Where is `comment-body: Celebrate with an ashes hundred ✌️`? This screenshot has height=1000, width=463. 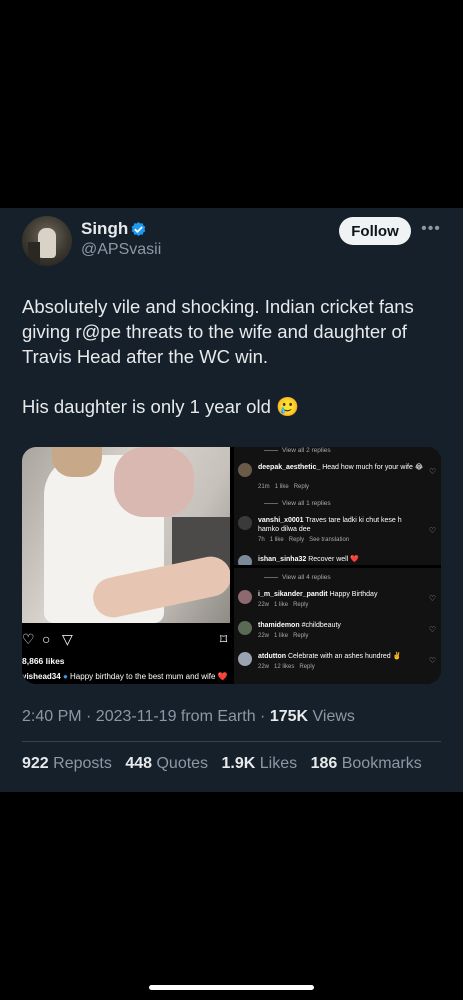 comment-body: Celebrate with an ashes hundred ✌️ is located at coordinates (344, 656).